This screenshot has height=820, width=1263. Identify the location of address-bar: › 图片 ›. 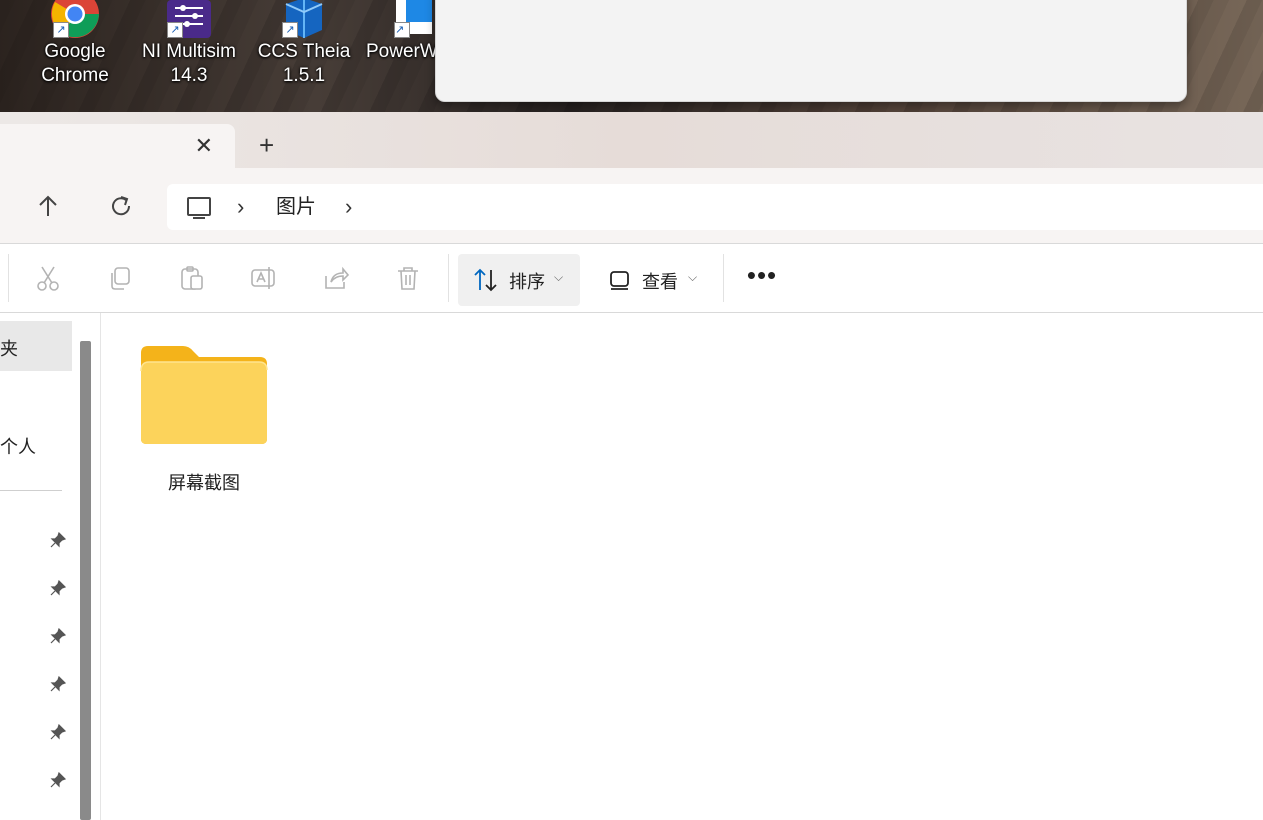
(715, 207).